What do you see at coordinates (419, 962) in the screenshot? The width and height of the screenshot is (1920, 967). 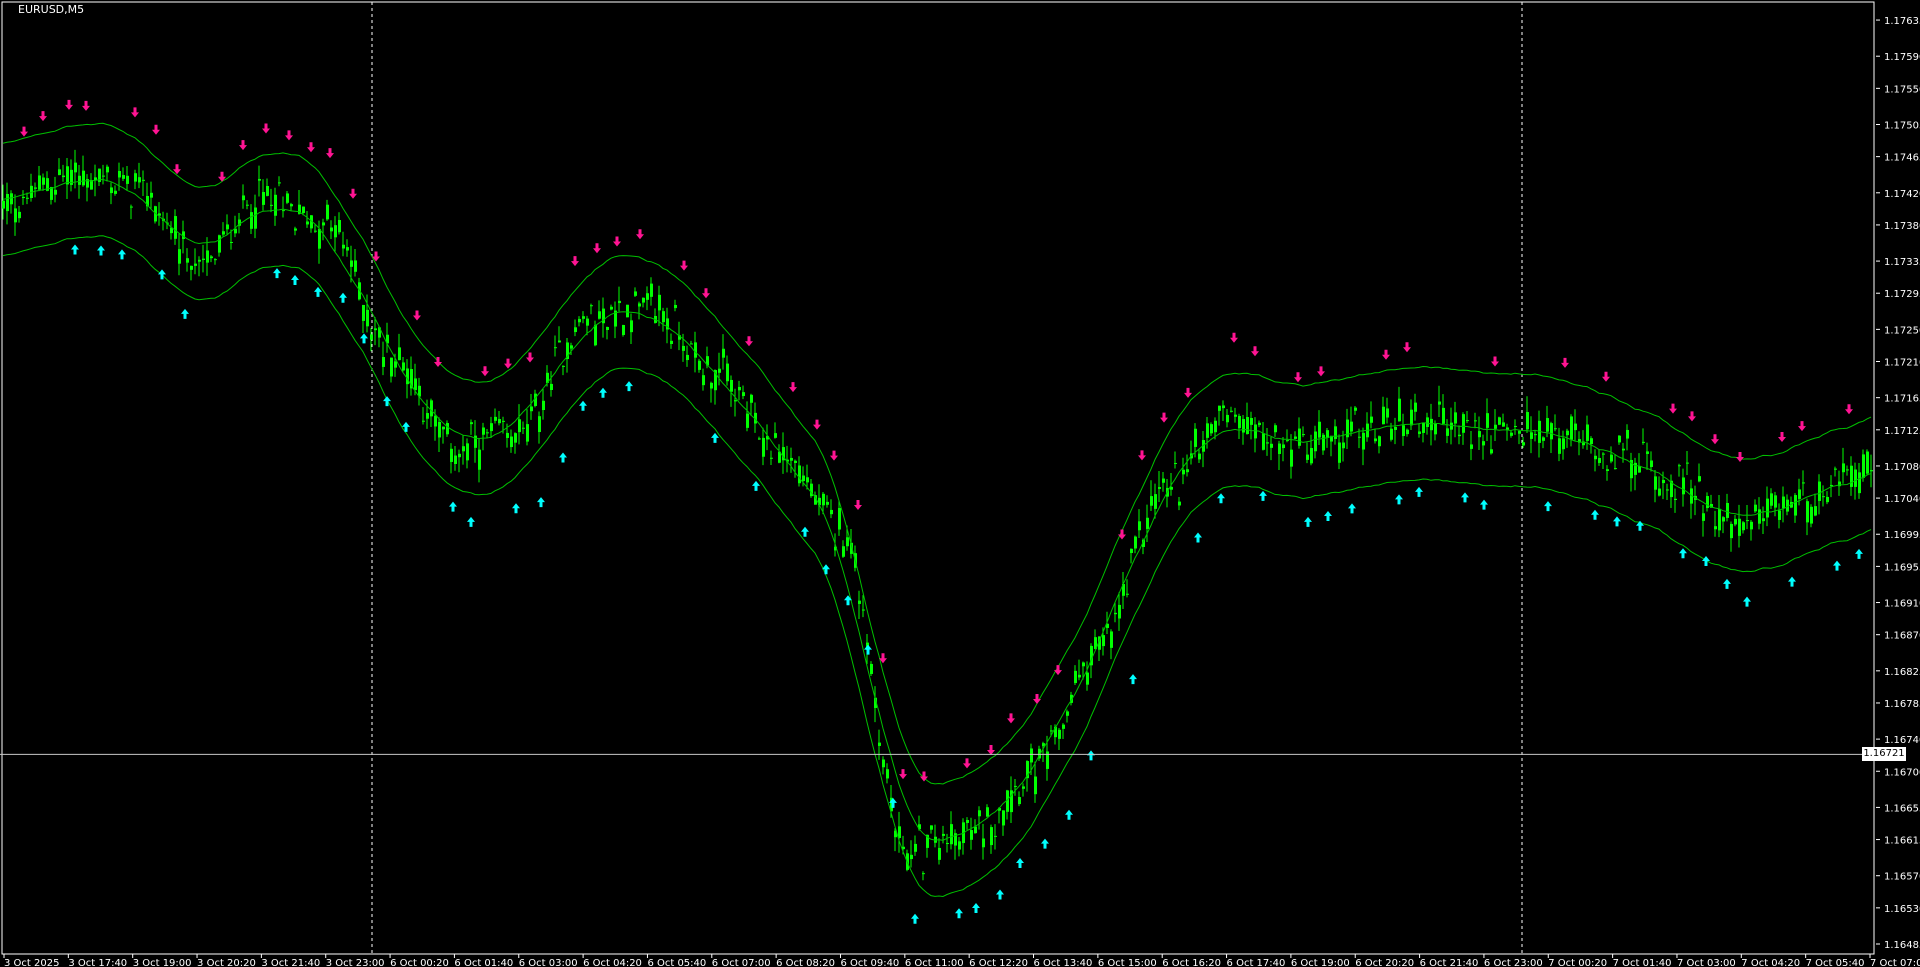 I see `time-tick-label: 6 Oct 00:20` at bounding box center [419, 962].